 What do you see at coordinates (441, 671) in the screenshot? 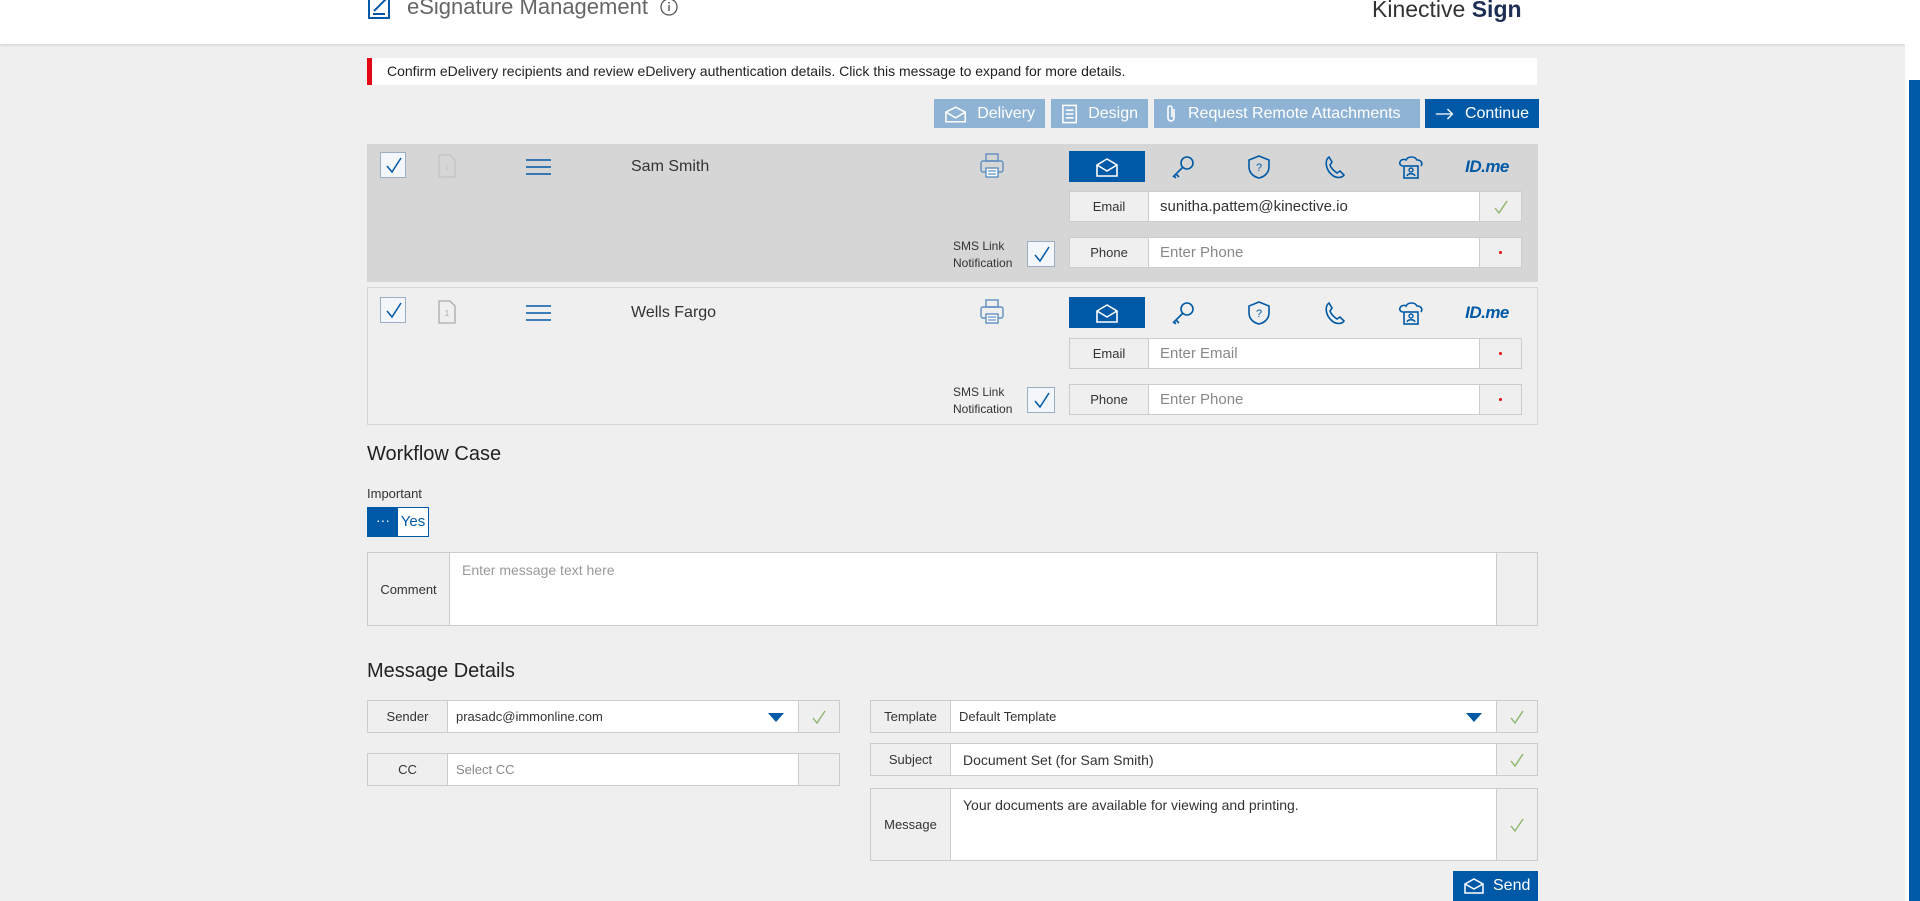
I see `message-details-heading: Message Details` at bounding box center [441, 671].